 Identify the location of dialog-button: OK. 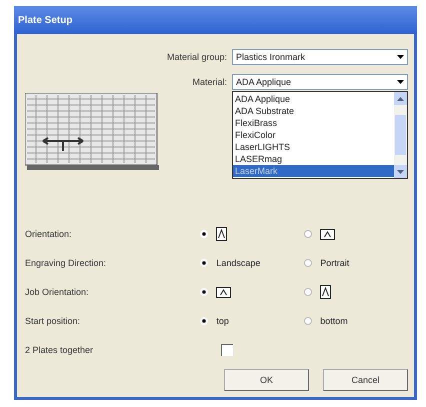
(266, 380).